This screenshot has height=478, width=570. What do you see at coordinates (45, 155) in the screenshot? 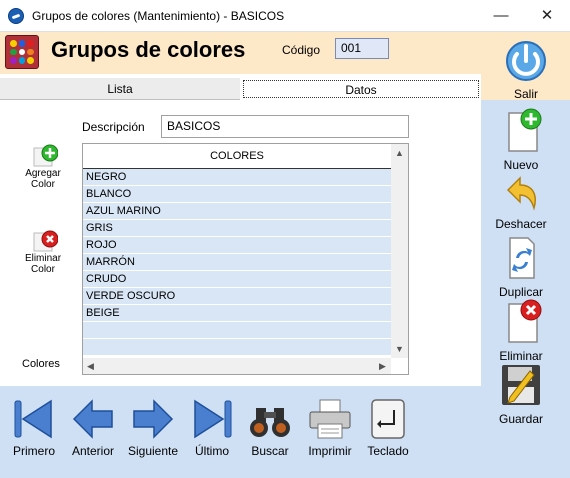
I see `add-icon` at bounding box center [45, 155].